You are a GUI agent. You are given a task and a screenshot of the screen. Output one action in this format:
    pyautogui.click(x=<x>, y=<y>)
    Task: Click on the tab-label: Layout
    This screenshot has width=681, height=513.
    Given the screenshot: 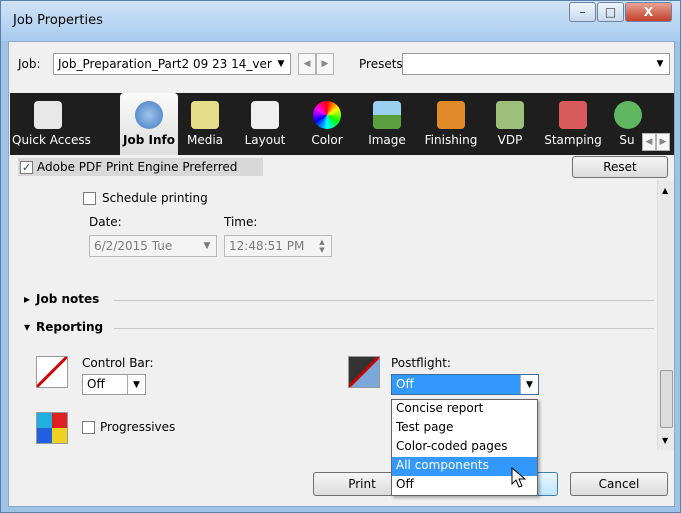 What is the action you would take?
    pyautogui.click(x=265, y=140)
    